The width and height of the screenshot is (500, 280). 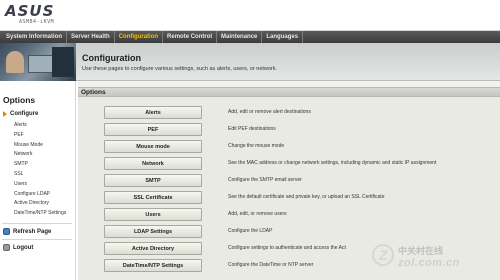 I want to click on watermark-url: zol.com.cn, so click(x=429, y=263).